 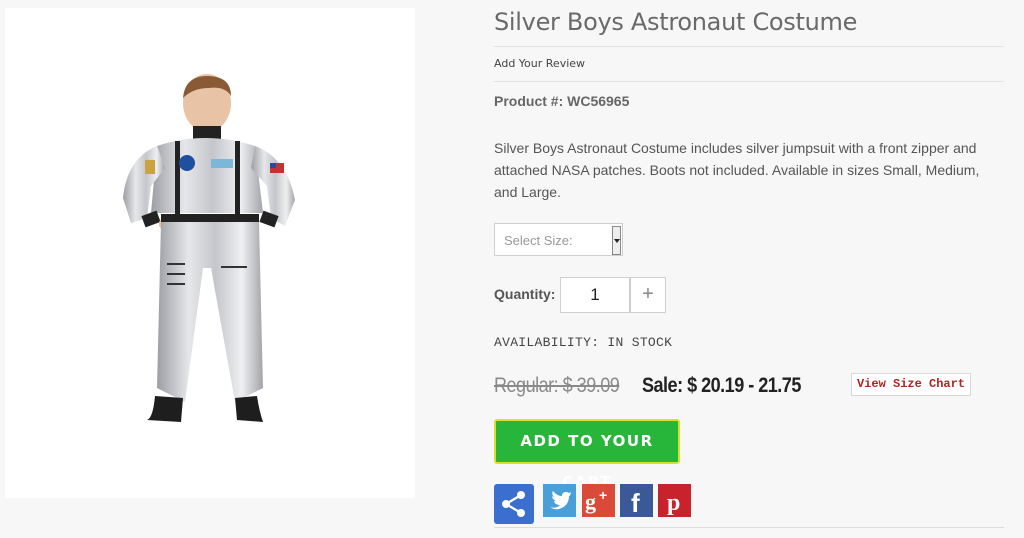 I want to click on svg-text: g, so click(x=590, y=501).